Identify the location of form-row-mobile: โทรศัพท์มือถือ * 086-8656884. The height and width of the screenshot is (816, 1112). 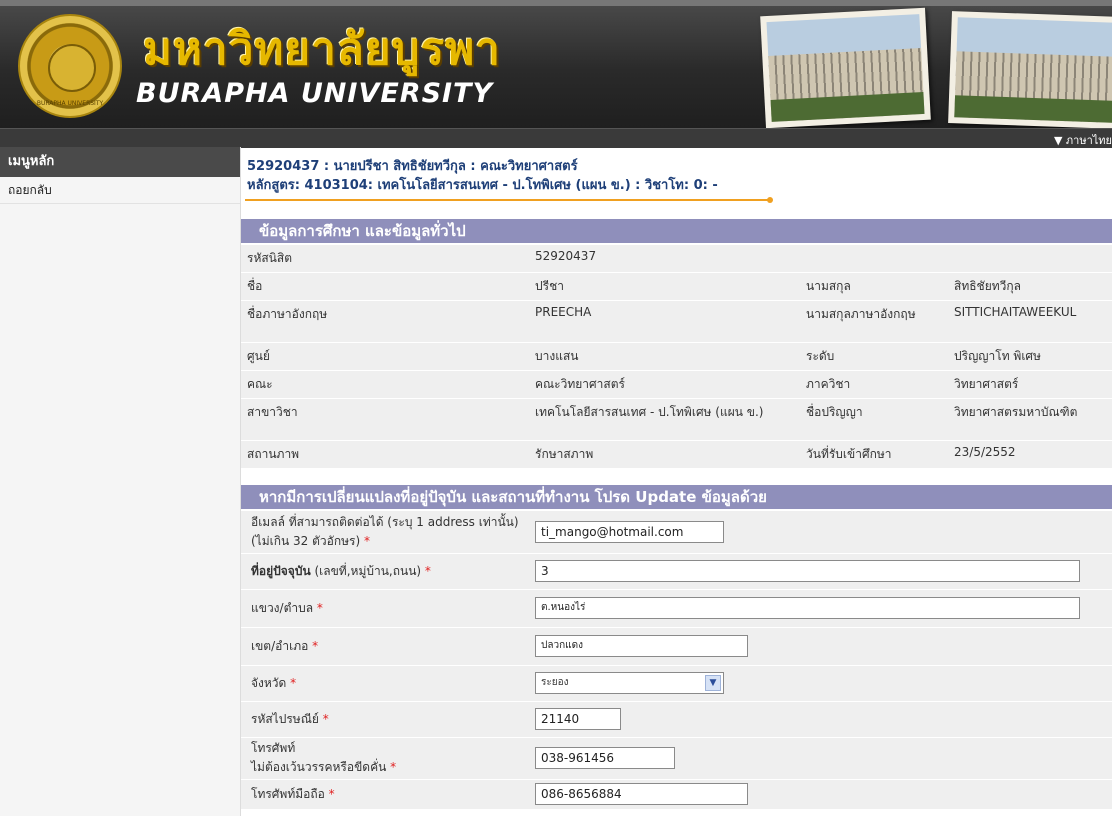
(676, 794).